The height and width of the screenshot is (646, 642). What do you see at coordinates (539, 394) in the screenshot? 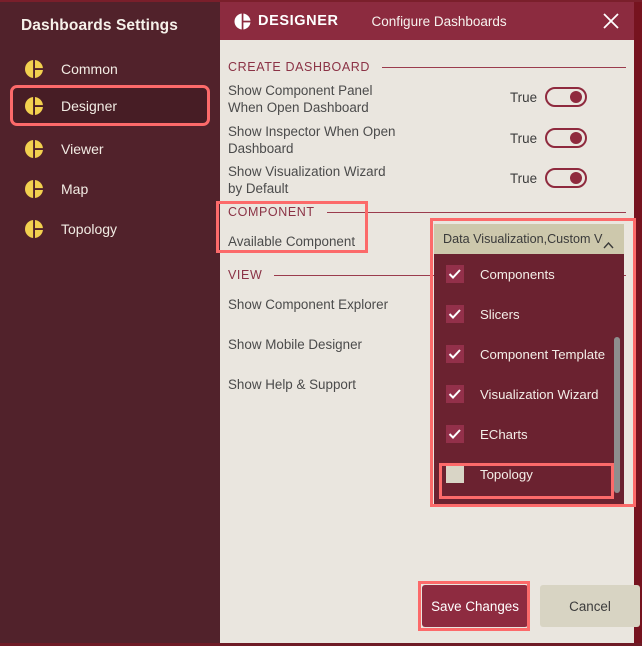
I see `dropdown-option-label: Visualization Wizard` at bounding box center [539, 394].